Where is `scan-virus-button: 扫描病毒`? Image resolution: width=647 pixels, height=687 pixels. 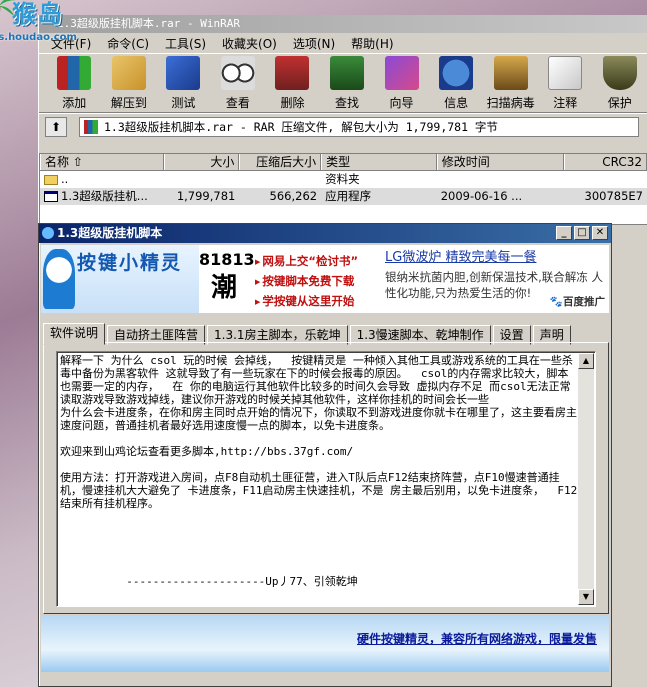 scan-virus-button: 扫描病毒 is located at coordinates (510, 83).